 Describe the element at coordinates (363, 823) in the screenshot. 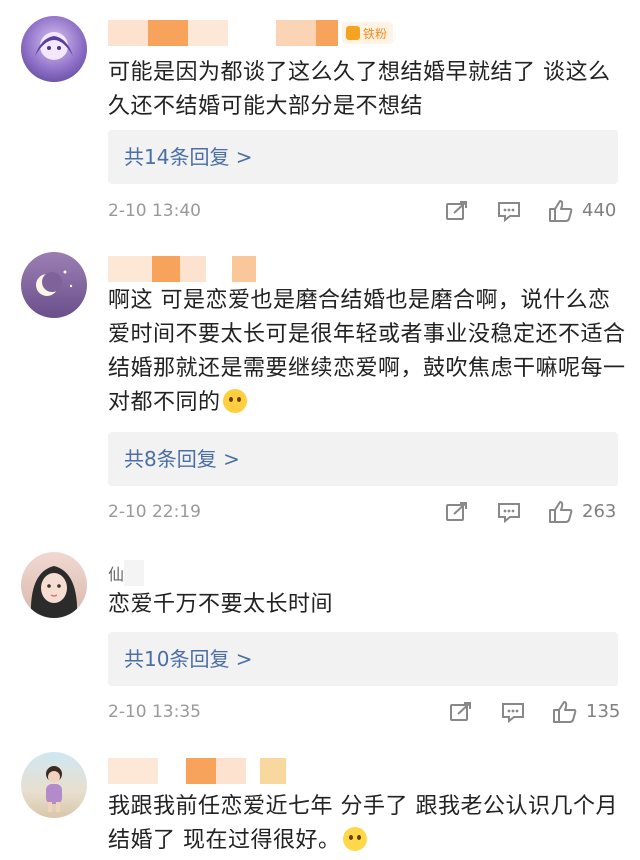

I see `comment-text: 我跟我前任恋爱近七年 分手了 跟我老公认识几个月结婚了 现在过得很好。` at that location.